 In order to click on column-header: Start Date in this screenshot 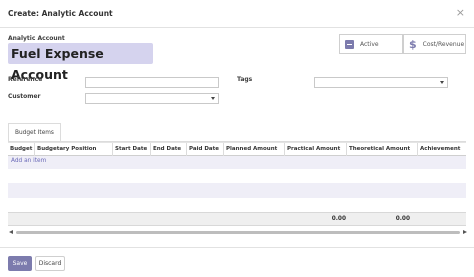, I will do `click(132, 149)`.